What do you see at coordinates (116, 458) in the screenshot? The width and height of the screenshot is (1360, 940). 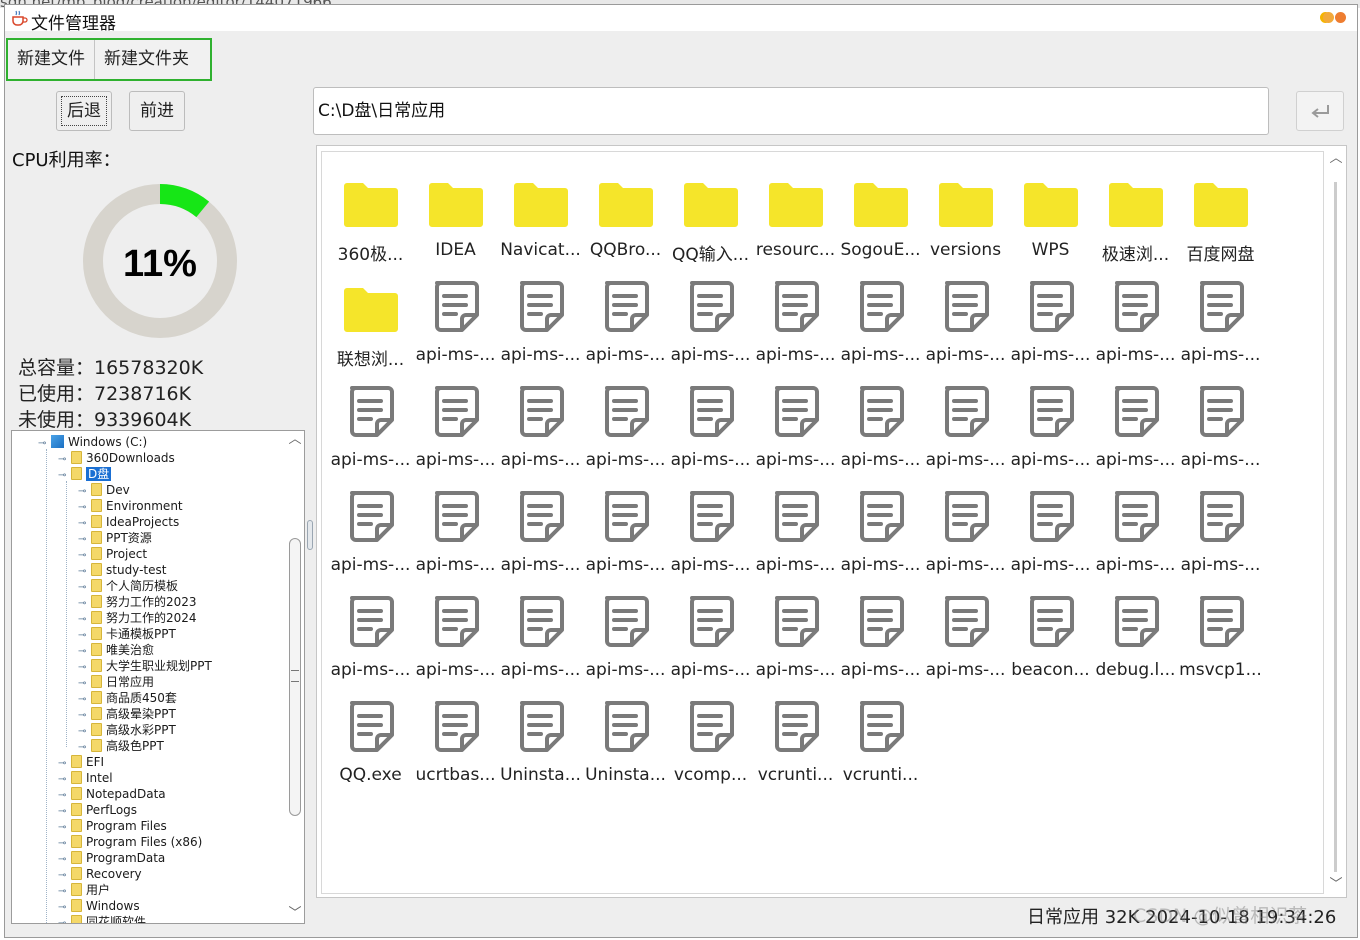 I see `tree-item: ⊸ 360Downloads` at bounding box center [116, 458].